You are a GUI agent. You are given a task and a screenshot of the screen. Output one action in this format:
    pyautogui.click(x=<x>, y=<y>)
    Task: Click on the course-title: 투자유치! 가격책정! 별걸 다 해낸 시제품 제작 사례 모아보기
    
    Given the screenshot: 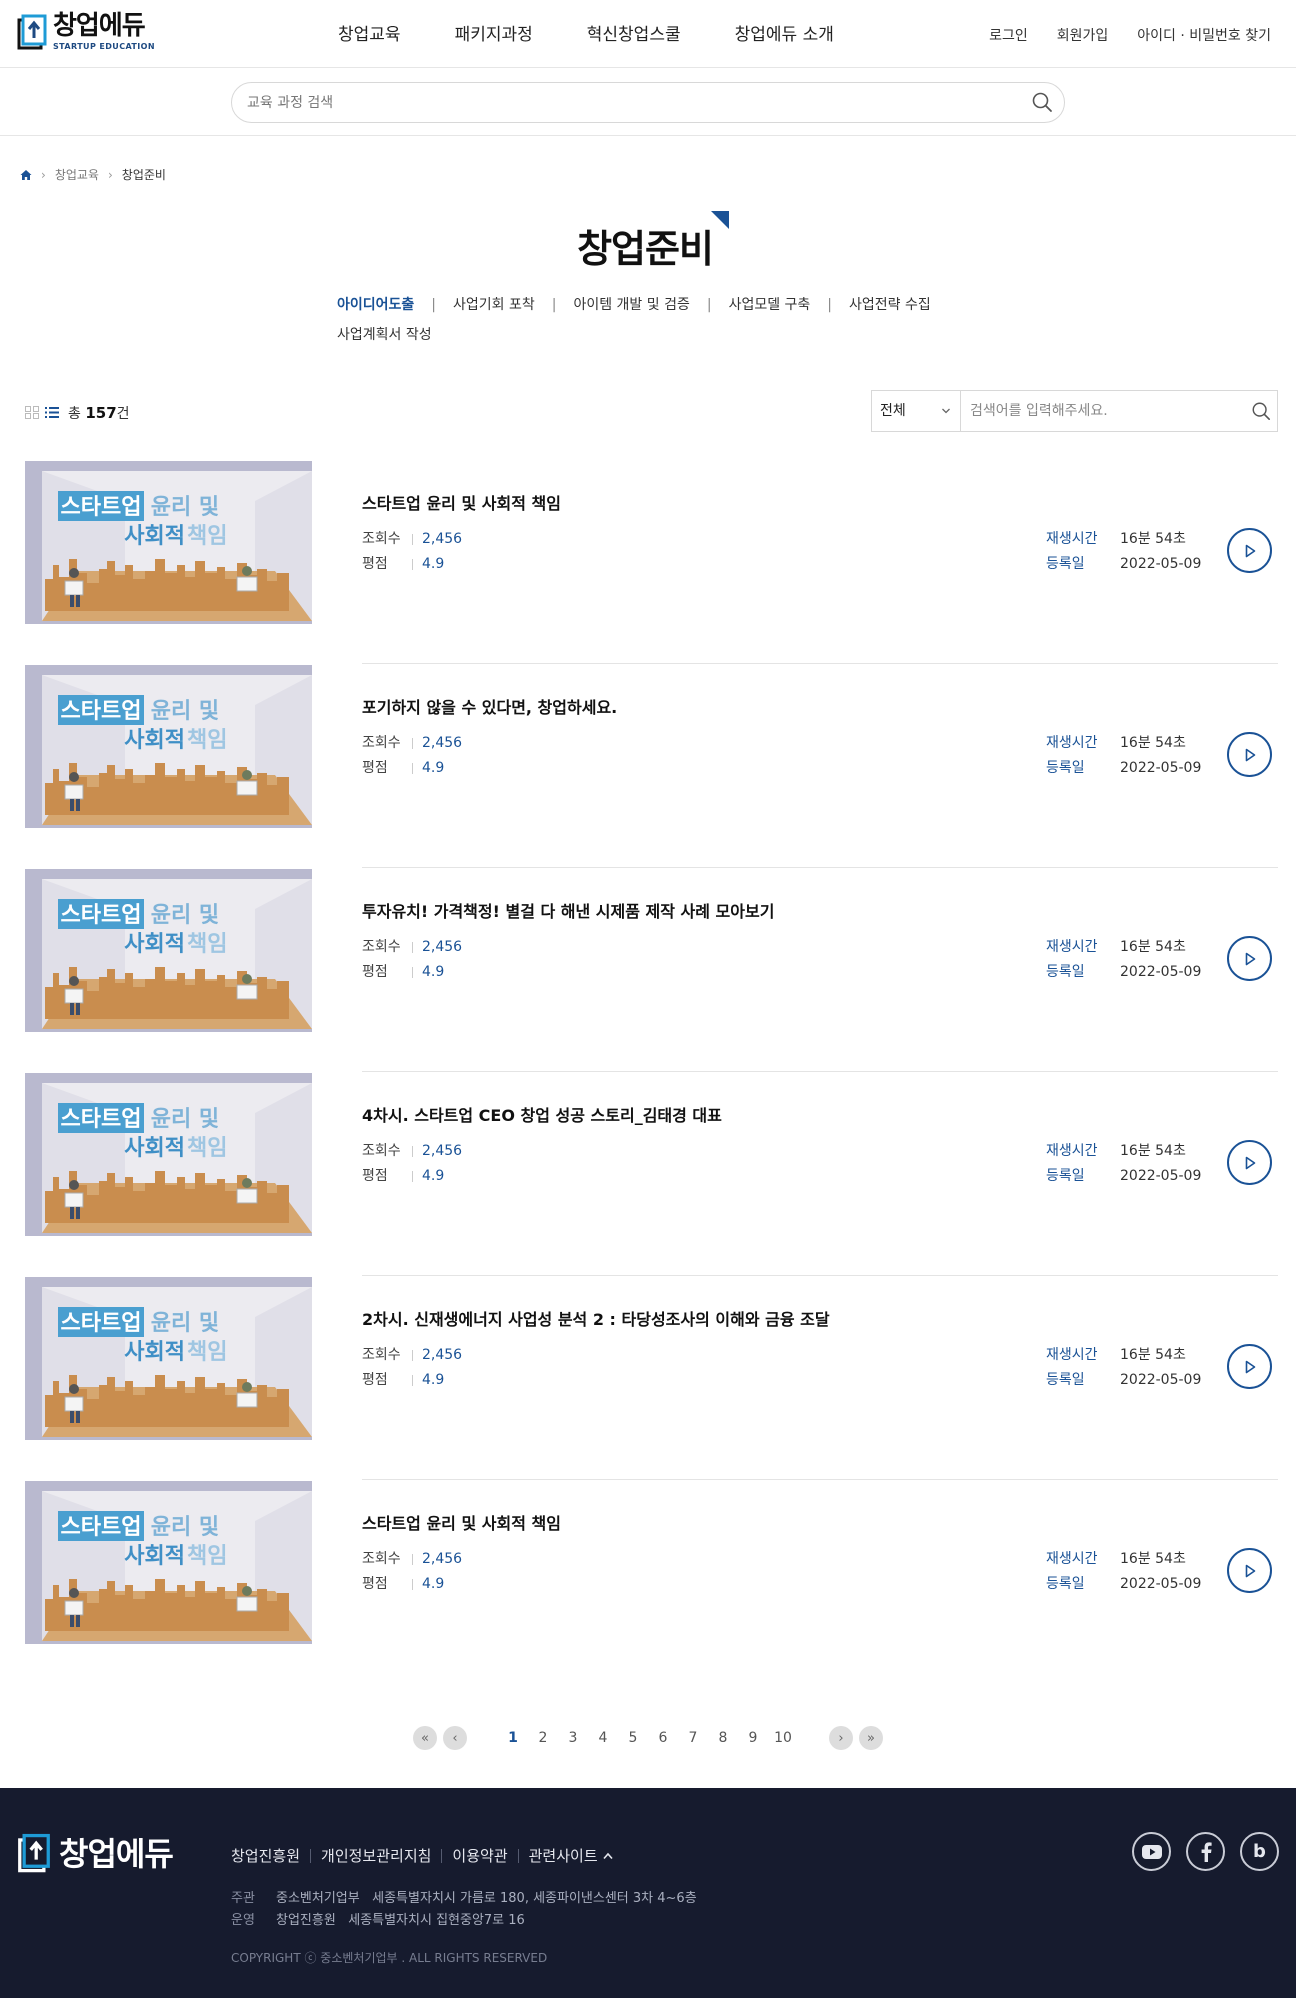 What is the action you would take?
    pyautogui.click(x=568, y=910)
    